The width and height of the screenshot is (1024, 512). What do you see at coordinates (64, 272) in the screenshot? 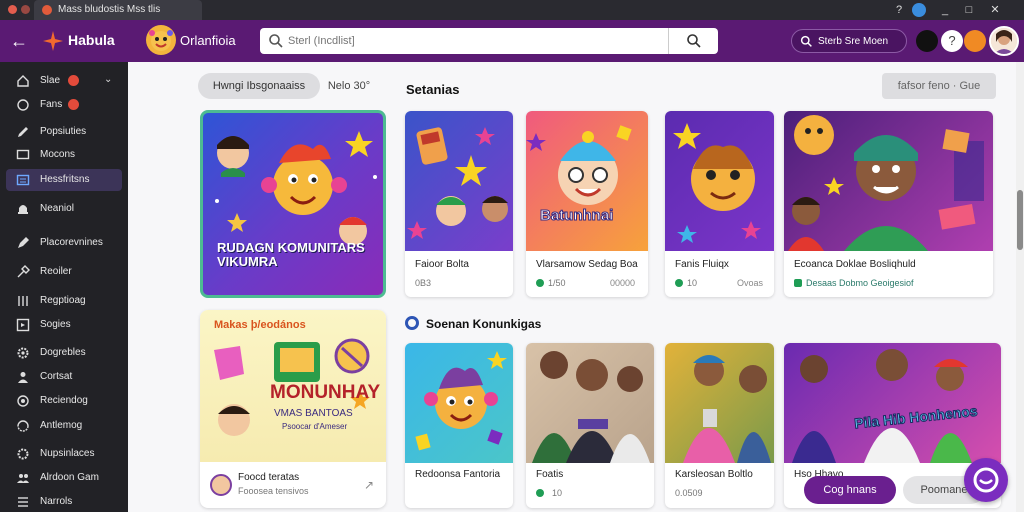
I see `sidebar-item-reoiler: Reoiler` at bounding box center [64, 272].